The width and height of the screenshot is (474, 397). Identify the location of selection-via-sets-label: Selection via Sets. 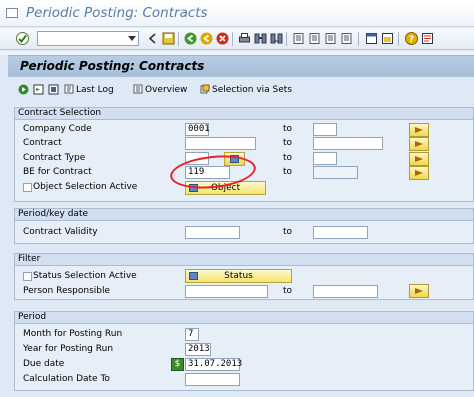
(252, 90).